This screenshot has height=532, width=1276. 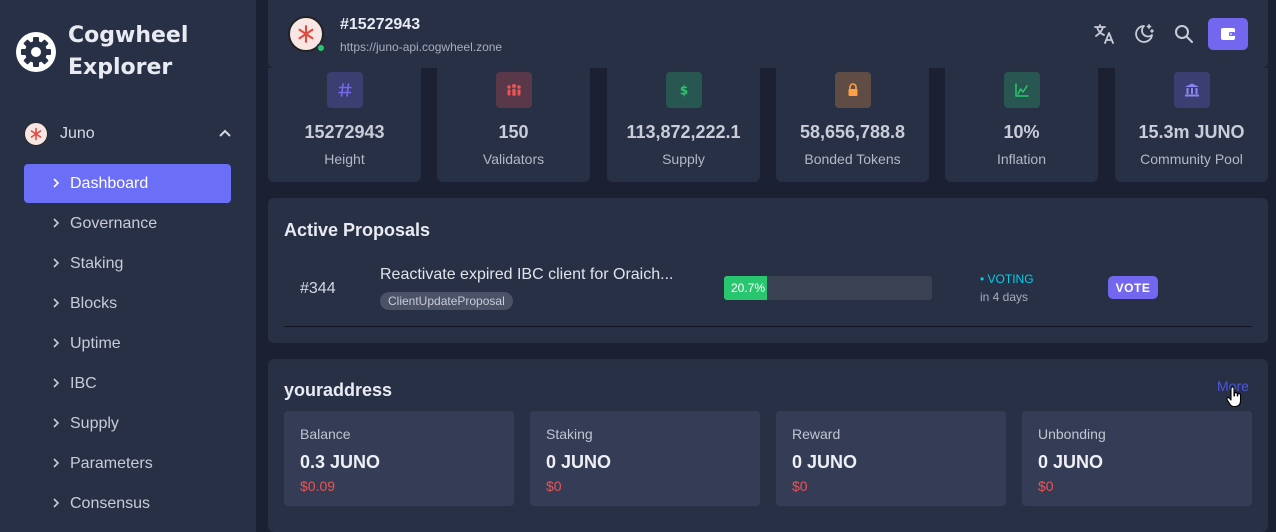 I want to click on sidebar-item-consensus: Consensus, so click(x=127, y=503).